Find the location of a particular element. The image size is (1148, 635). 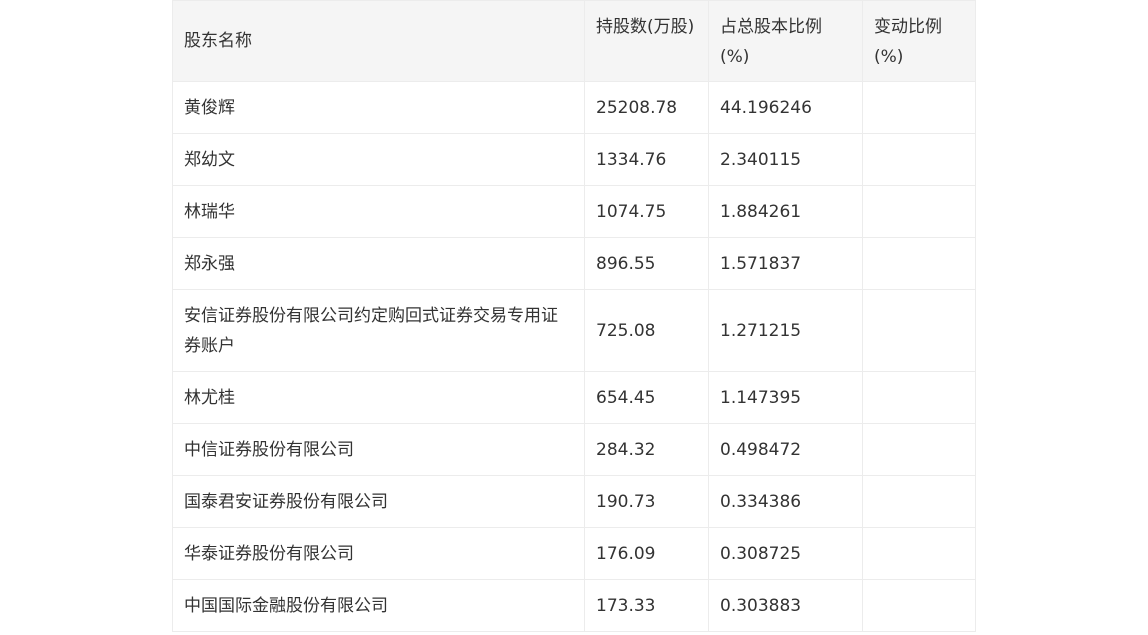

cell-shares: 654.45 is located at coordinates (646, 397).